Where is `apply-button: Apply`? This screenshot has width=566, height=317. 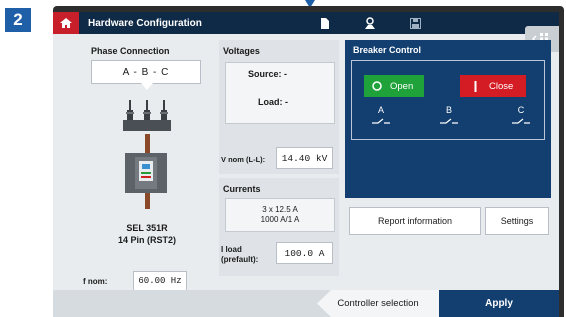 apply-button: Apply is located at coordinates (499, 303).